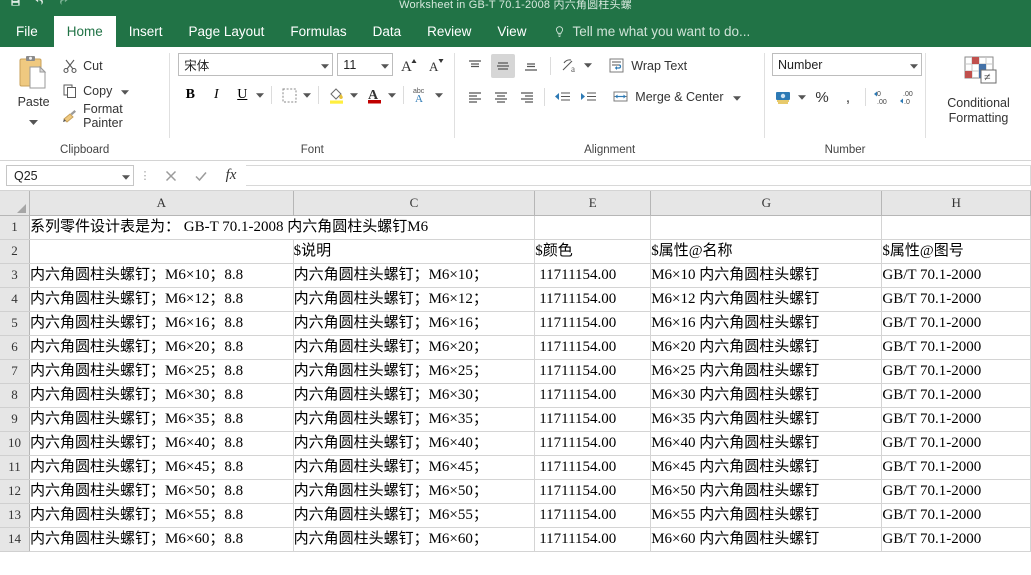 This screenshot has width=1031, height=575. I want to click on increase-indent-icon, so click(588, 97).